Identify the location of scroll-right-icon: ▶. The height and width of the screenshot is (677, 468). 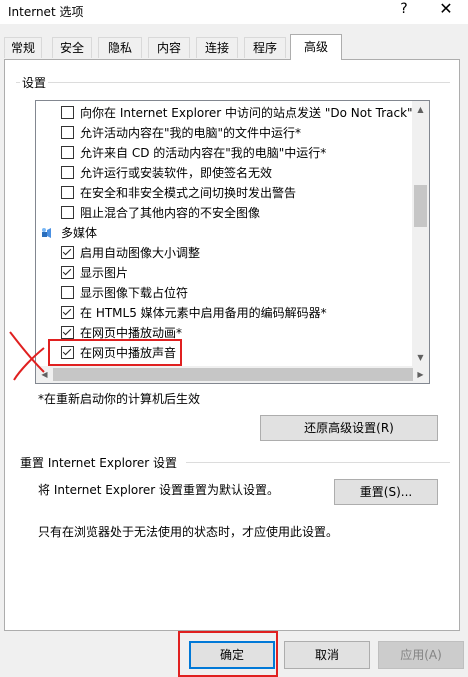
(420, 374).